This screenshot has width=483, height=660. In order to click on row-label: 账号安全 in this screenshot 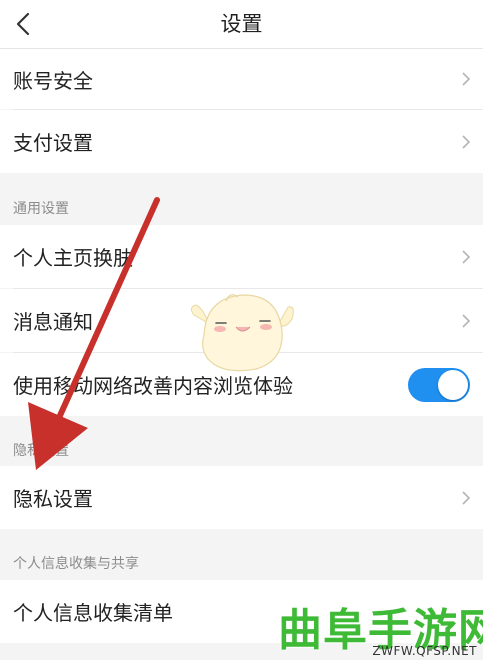, I will do `click(53, 80)`.